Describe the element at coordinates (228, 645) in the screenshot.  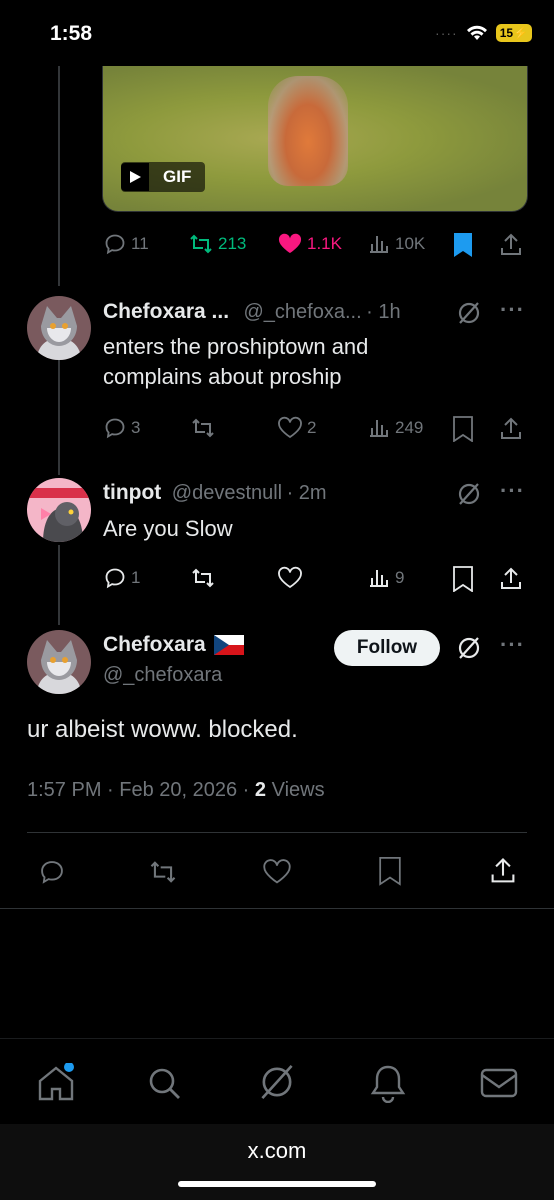
I see `czech-flag-icon` at that location.